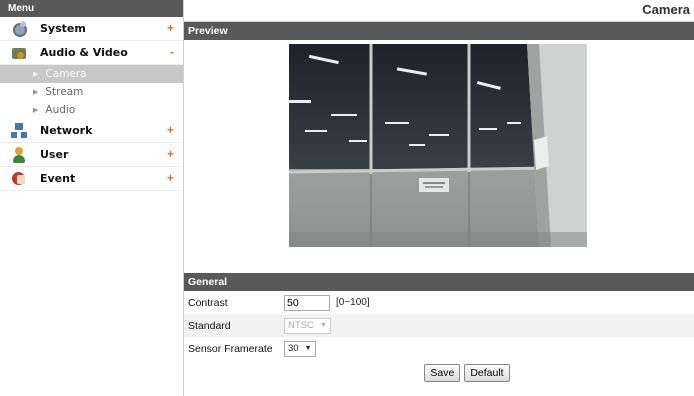 Image resolution: width=694 pixels, height=396 pixels. I want to click on nav-item-network: Network +, so click(91, 131).